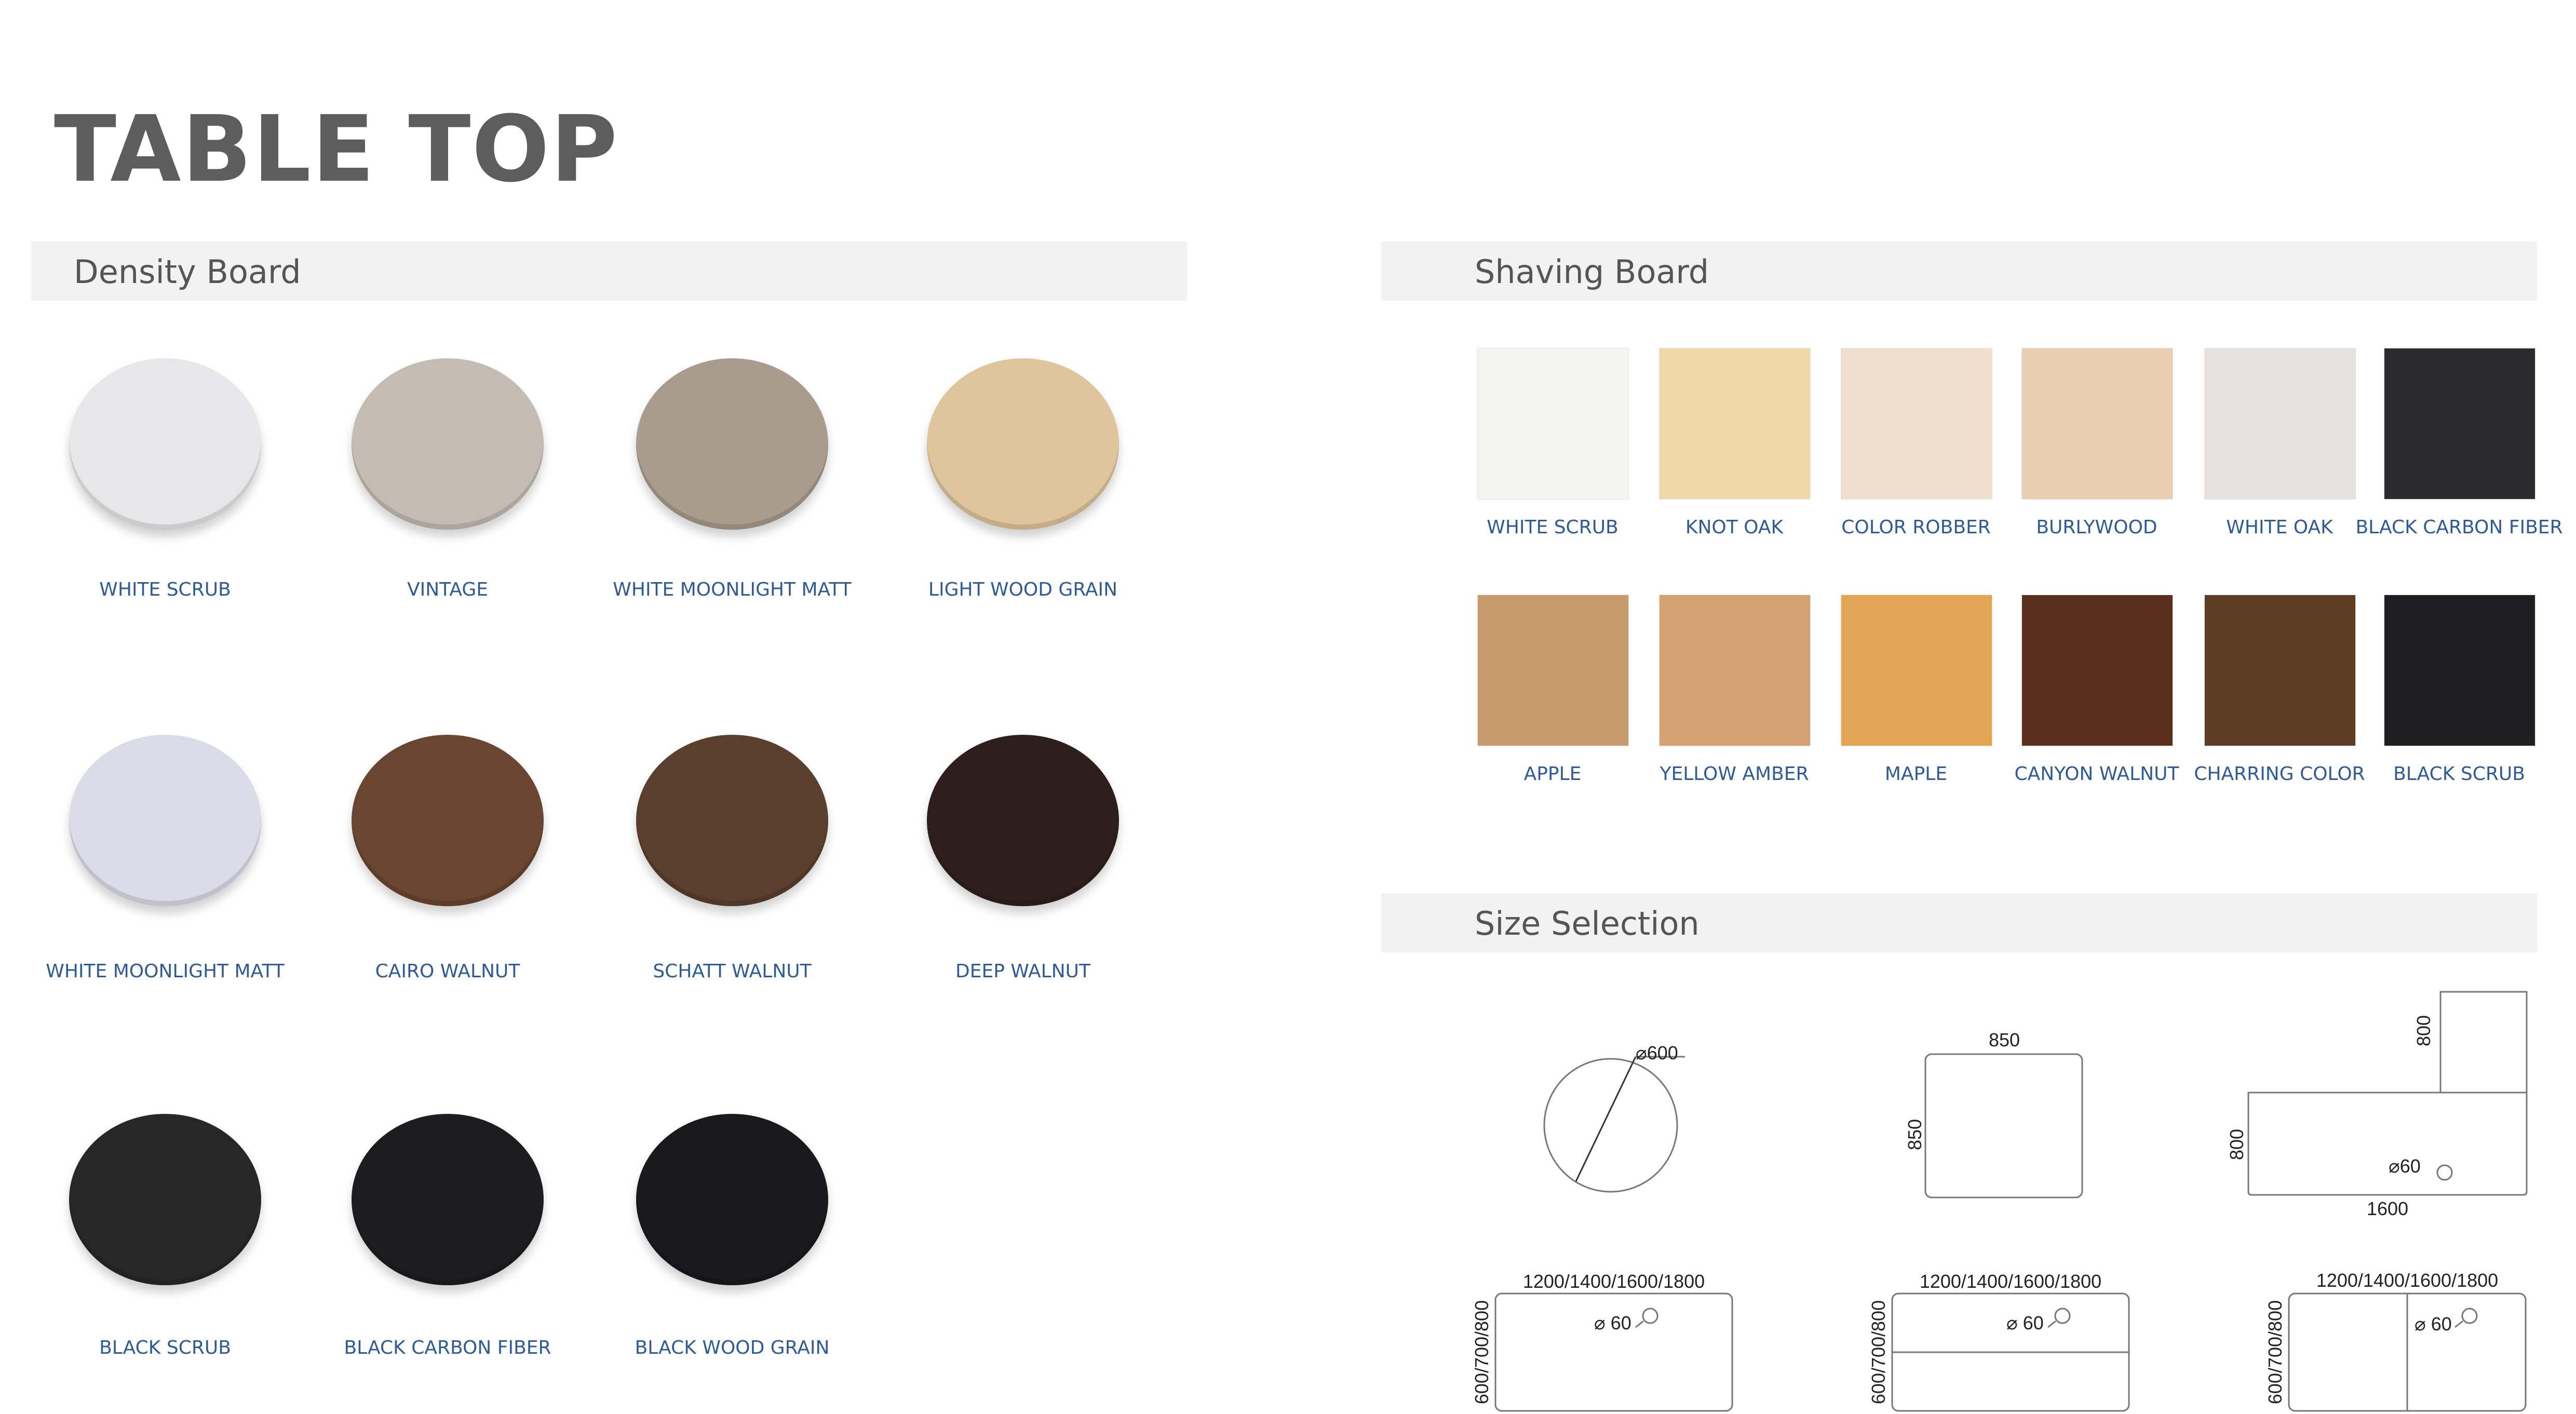 The height and width of the screenshot is (1414, 2576). I want to click on rect2-width-label: 1200/1400/1600/1800, so click(2010, 1281).